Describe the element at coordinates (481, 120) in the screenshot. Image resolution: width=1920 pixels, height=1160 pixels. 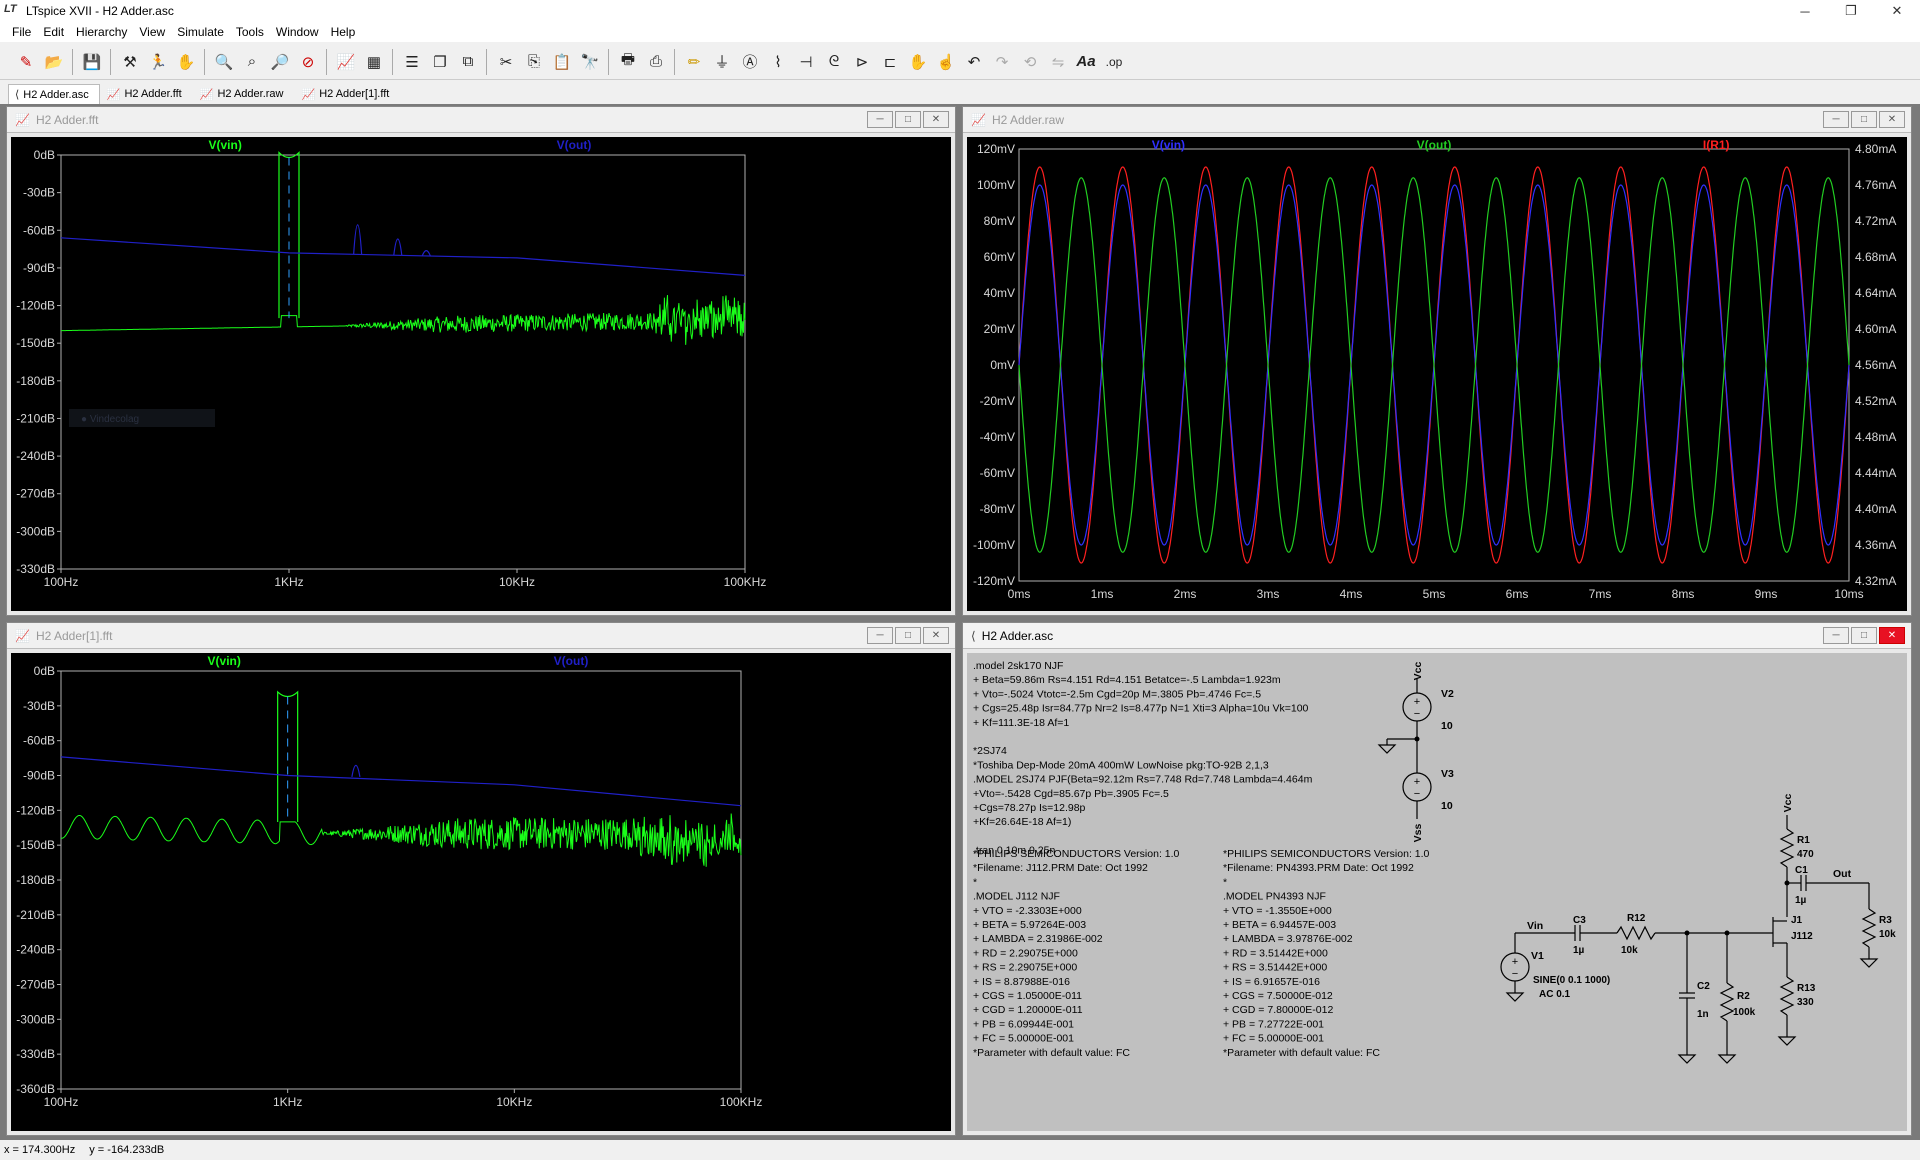
I see `window-titlebar: 📈 H2 Adder.fft ─ □ ✕` at that location.